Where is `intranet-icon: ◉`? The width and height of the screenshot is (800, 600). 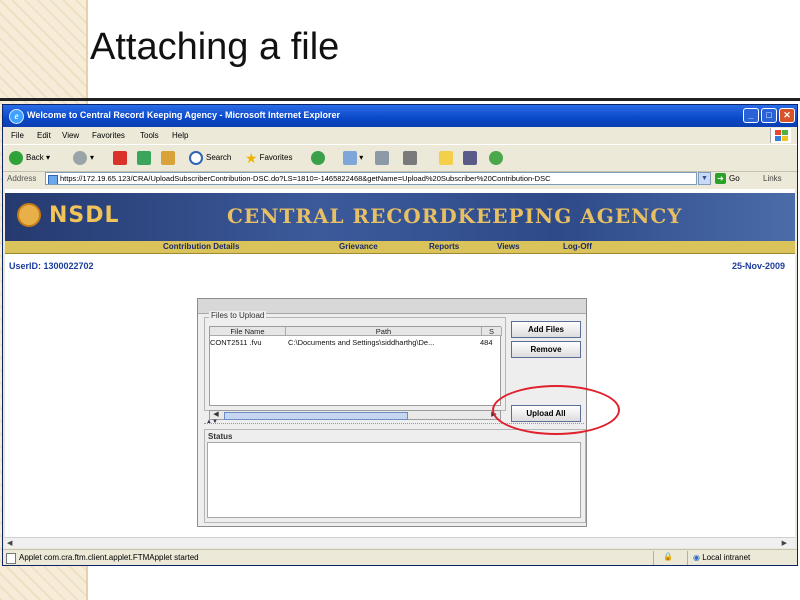 intranet-icon: ◉ is located at coordinates (696, 557).